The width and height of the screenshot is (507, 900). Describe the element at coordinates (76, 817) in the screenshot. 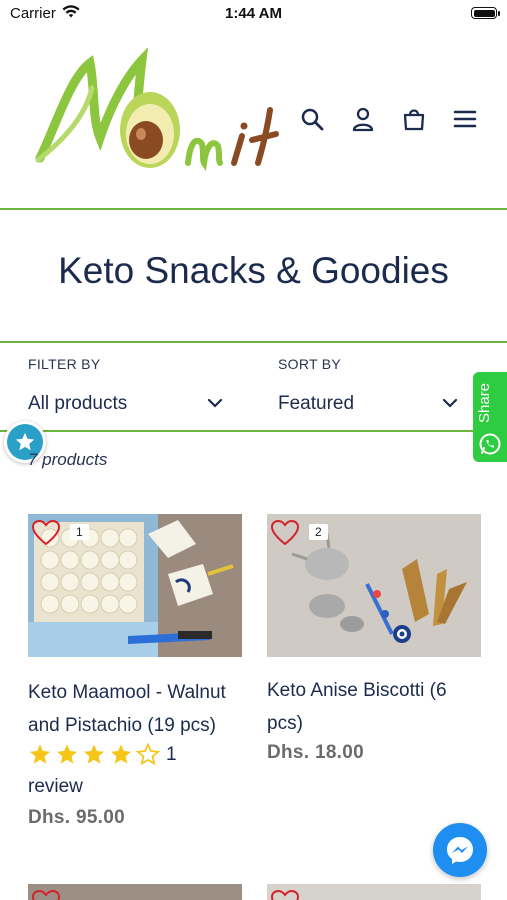

I see `product-price: Dhs. 95.00` at that location.